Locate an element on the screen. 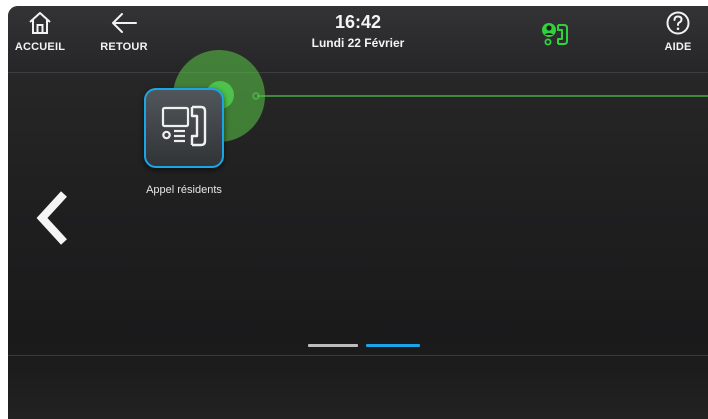  chevron-left-icon is located at coordinates (52, 218).